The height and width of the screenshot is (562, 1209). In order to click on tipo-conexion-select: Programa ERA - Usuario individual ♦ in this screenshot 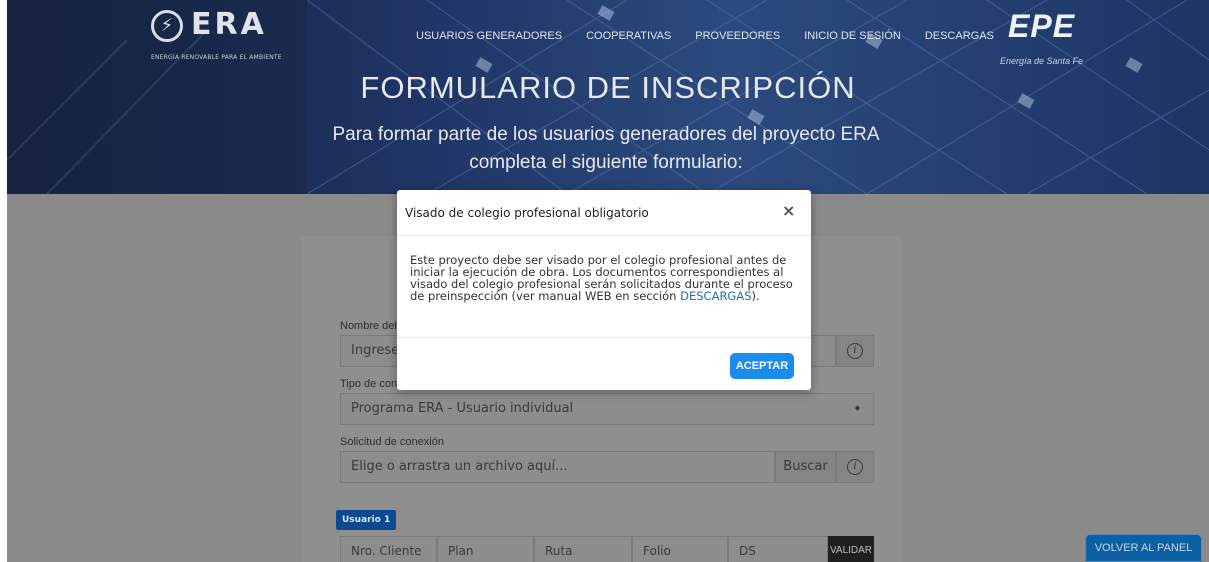, I will do `click(607, 409)`.